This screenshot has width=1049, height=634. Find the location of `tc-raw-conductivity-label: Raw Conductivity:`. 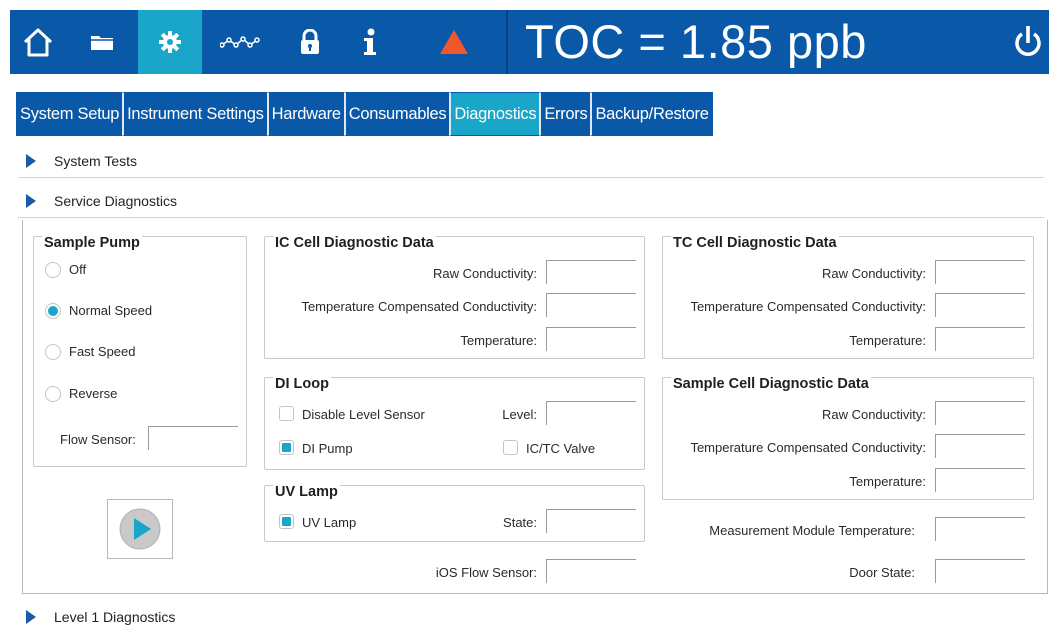

tc-raw-conductivity-label: Raw Conductivity: is located at coordinates (873, 273).